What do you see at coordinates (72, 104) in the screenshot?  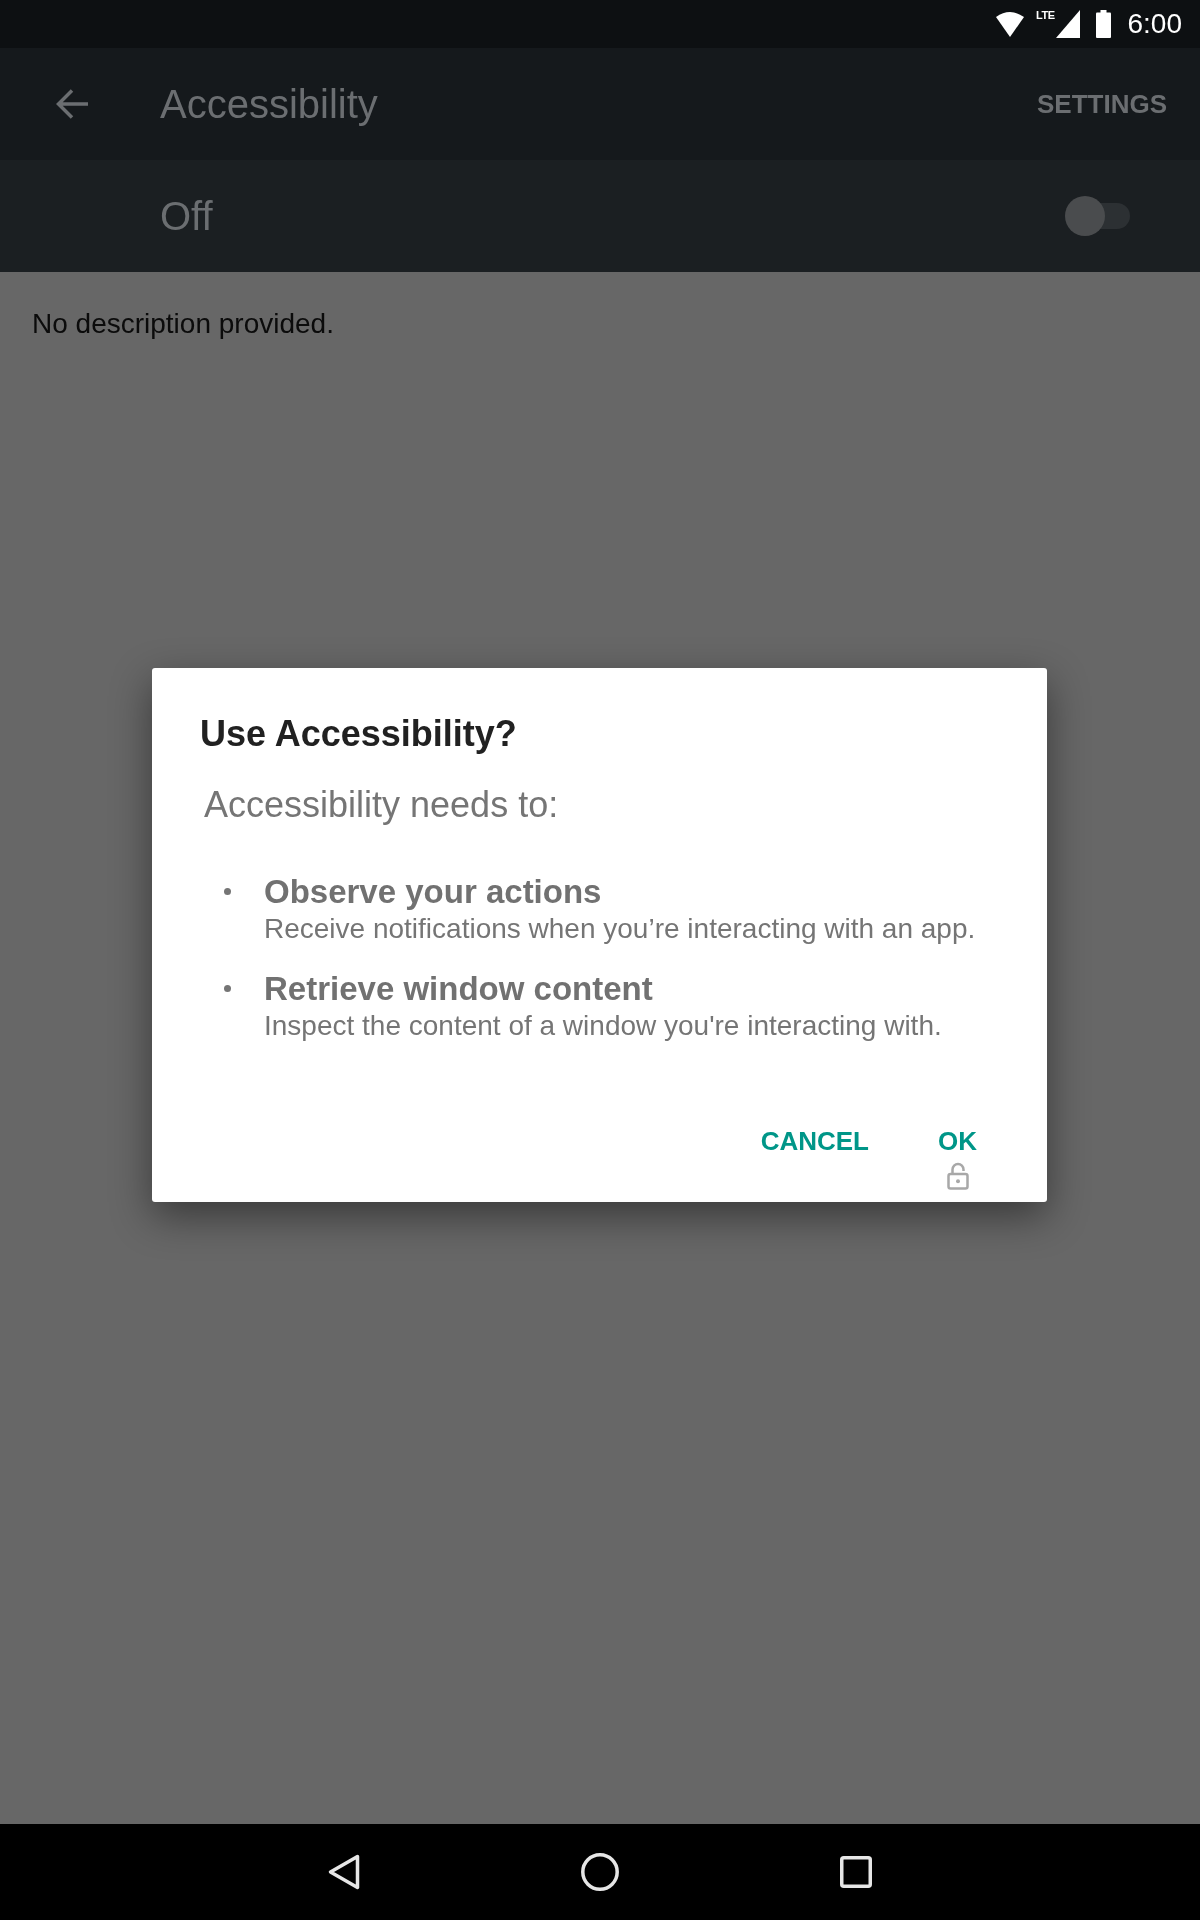 I see `back-arrow-icon` at bounding box center [72, 104].